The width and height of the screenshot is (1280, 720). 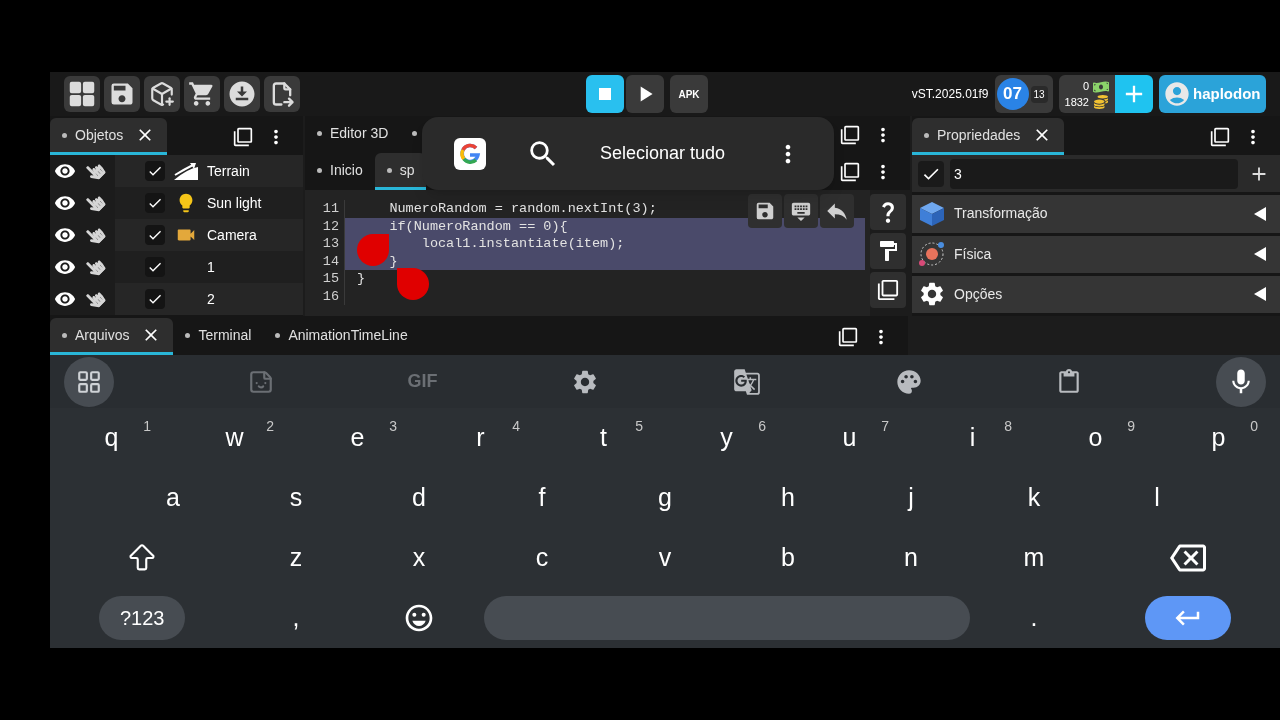 I want to click on money-icon, so click(x=1101, y=86).